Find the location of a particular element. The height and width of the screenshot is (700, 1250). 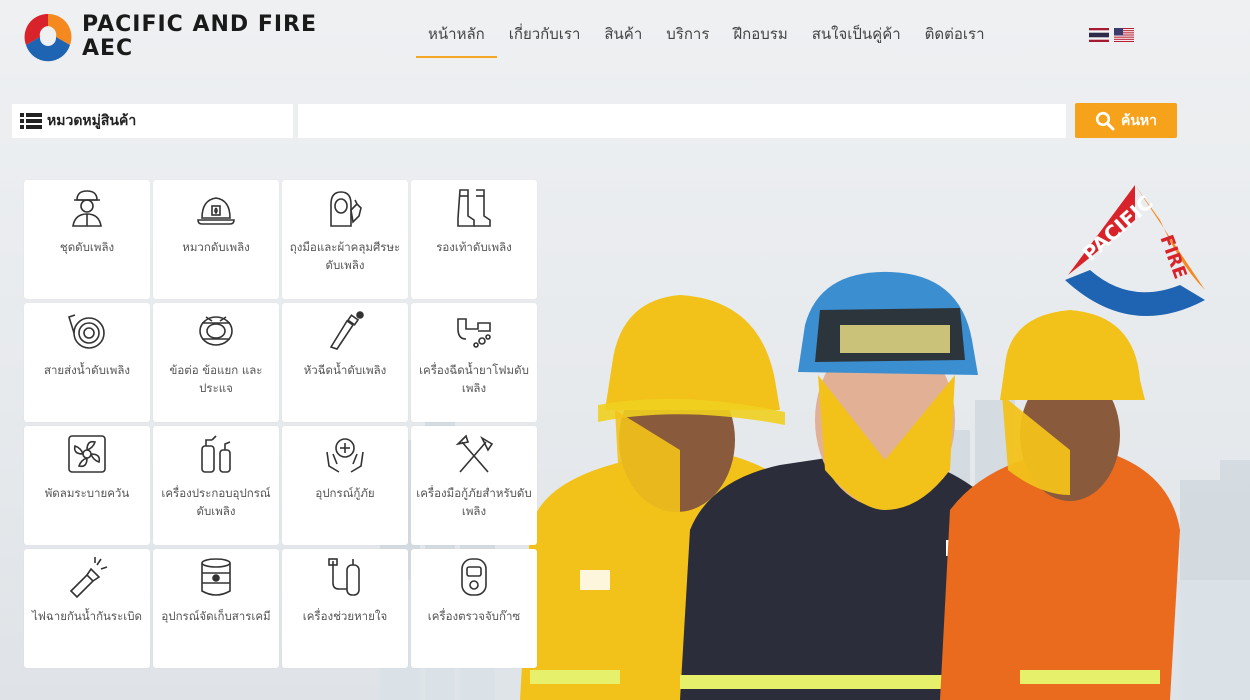

rescue-hands-icon is located at coordinates (345, 455).